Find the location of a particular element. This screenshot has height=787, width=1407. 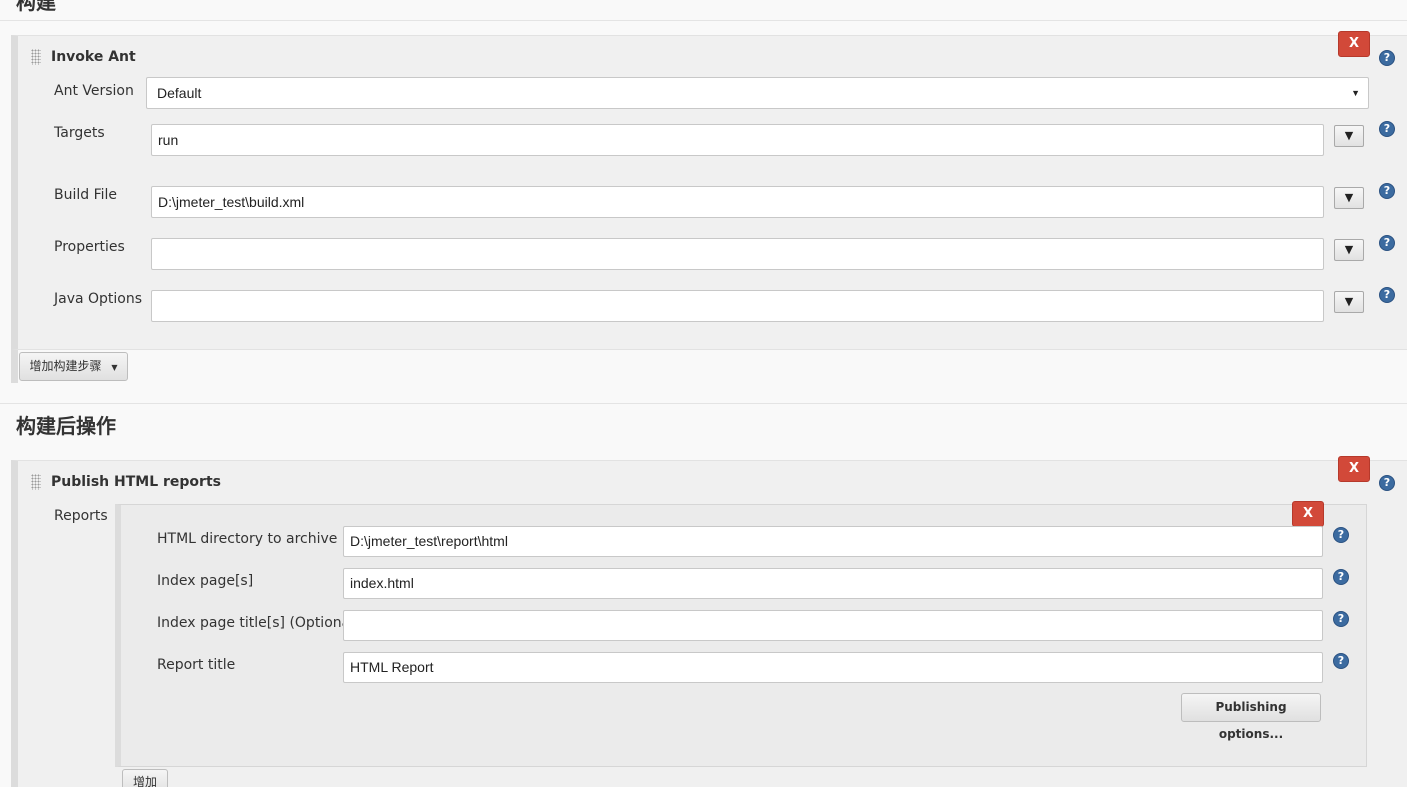

step-title: Publish HTML reports is located at coordinates (136, 482).